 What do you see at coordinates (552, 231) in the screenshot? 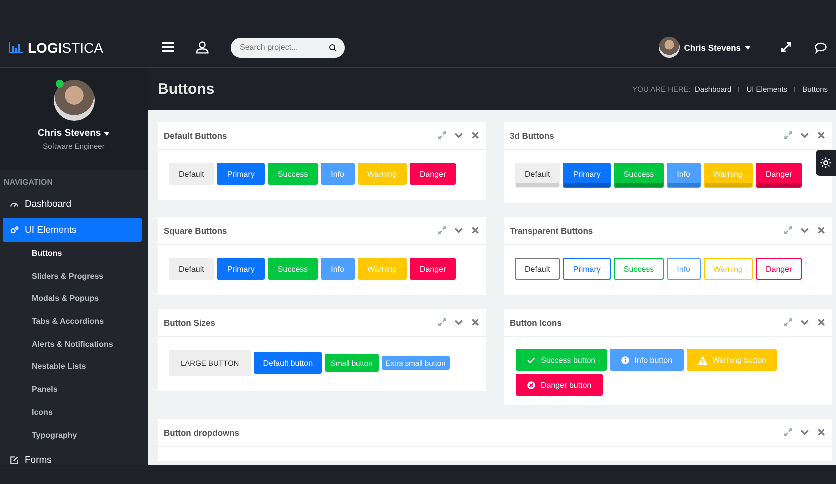
I see `panel-title: Transparent Buttons` at bounding box center [552, 231].